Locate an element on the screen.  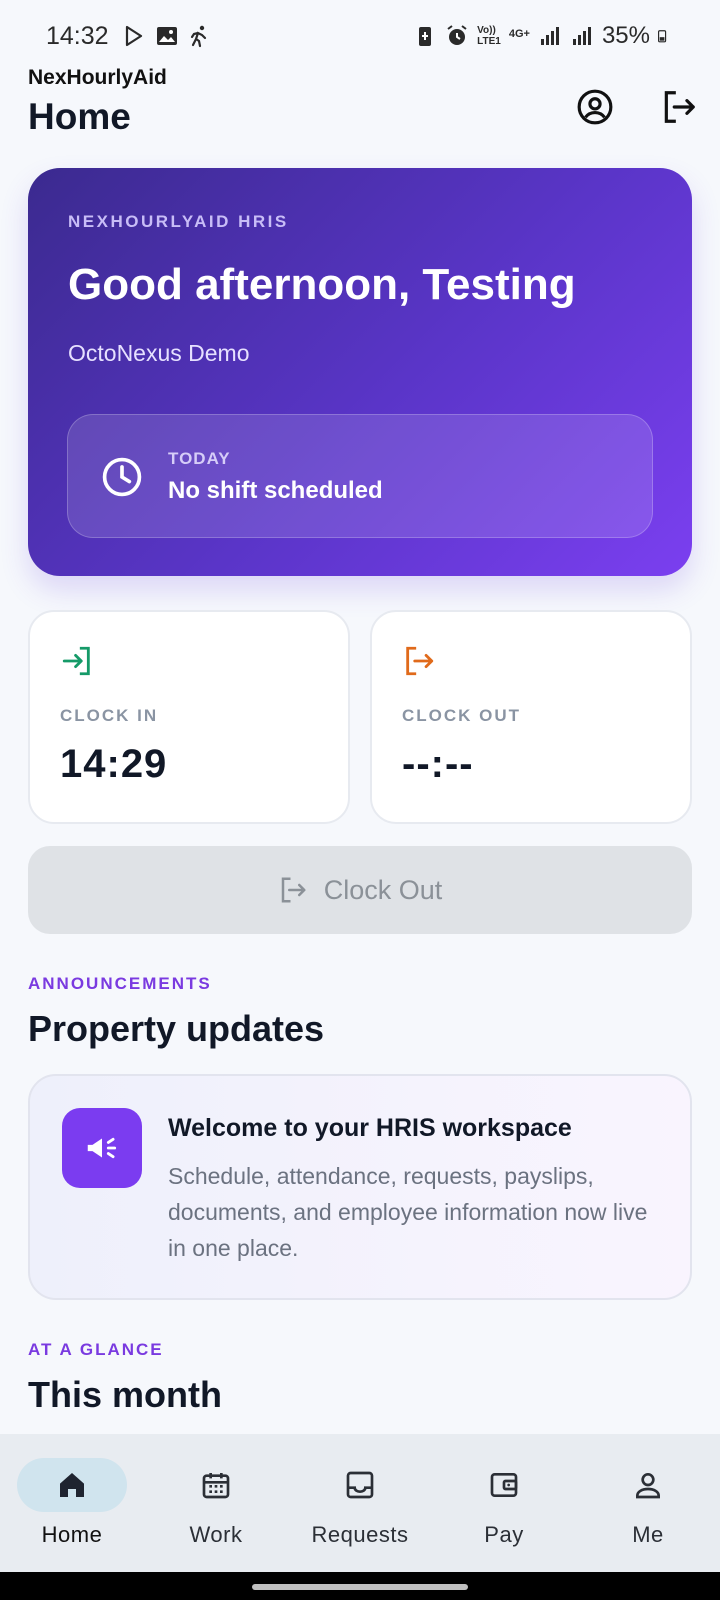
nav-item-work: Work is located at coordinates (216, 1503).